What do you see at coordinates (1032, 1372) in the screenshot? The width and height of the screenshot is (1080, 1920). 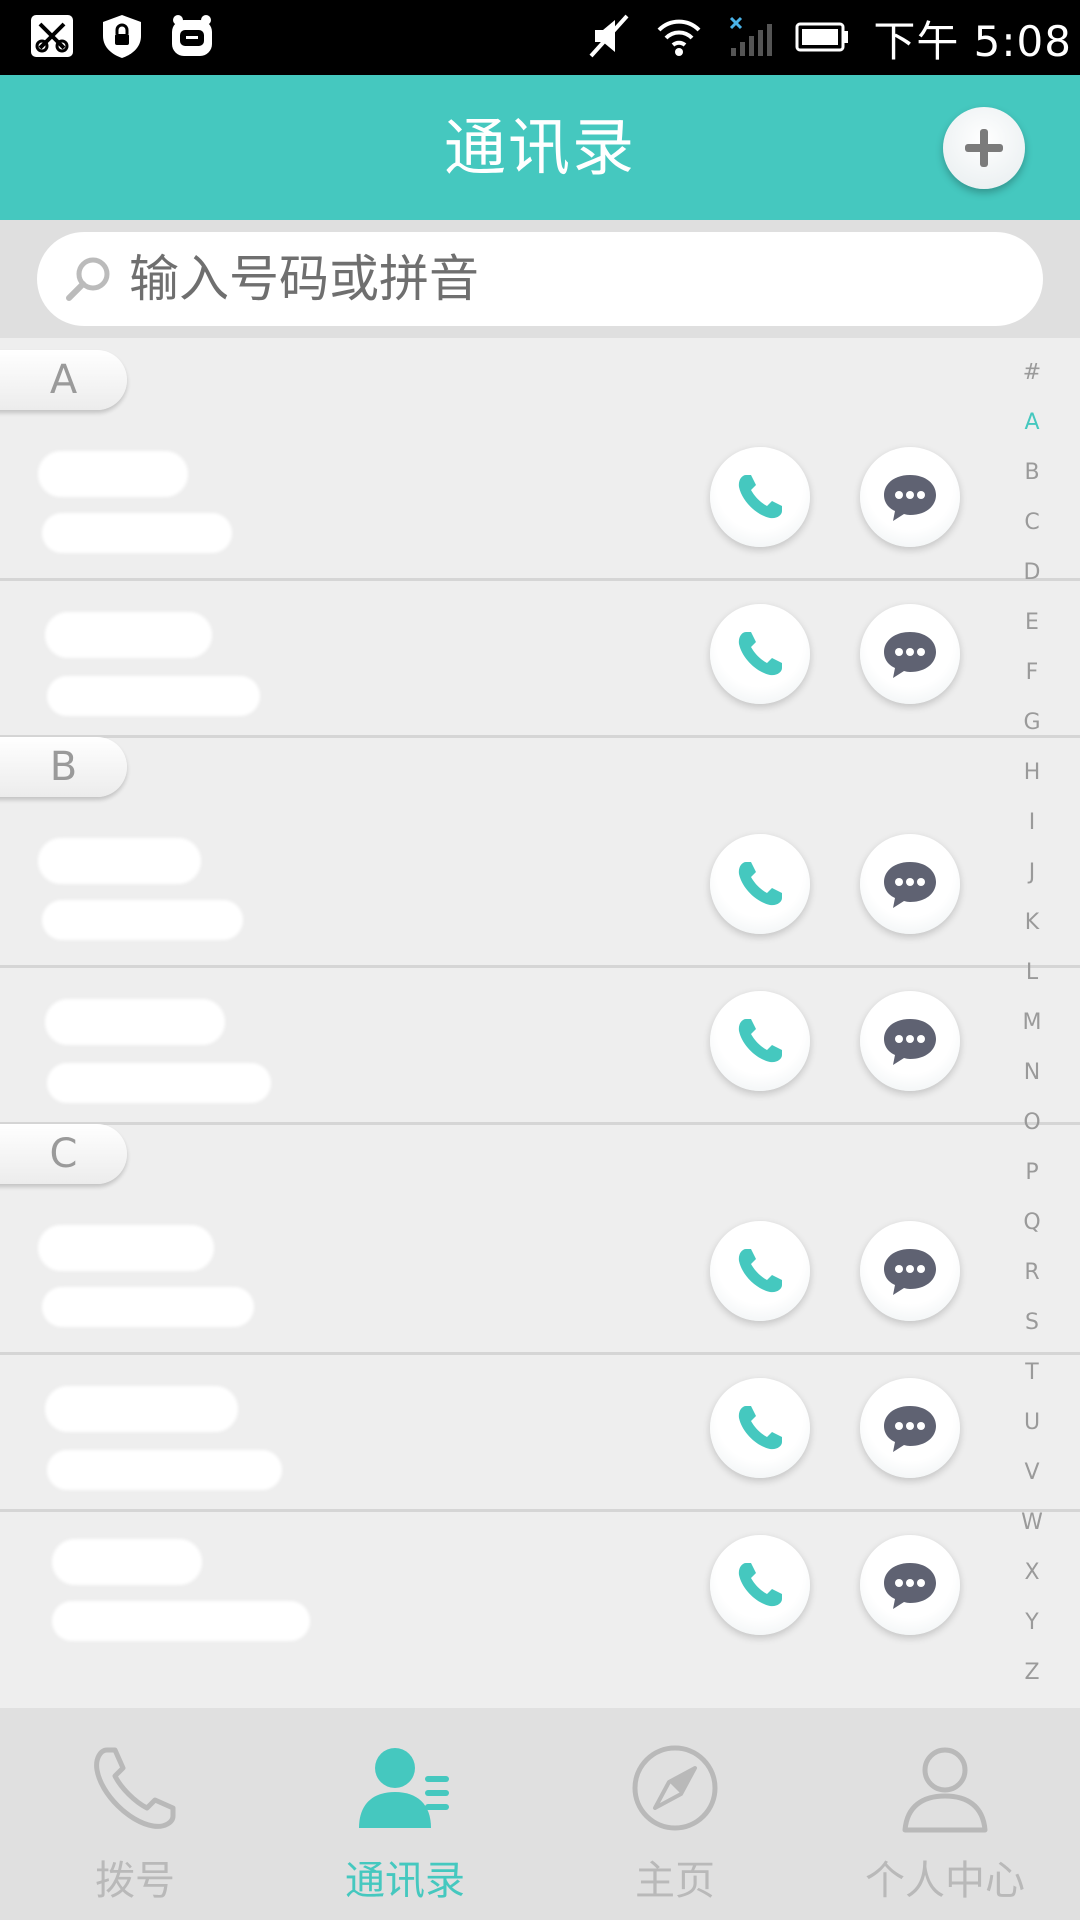 I see `index-letter: T` at bounding box center [1032, 1372].